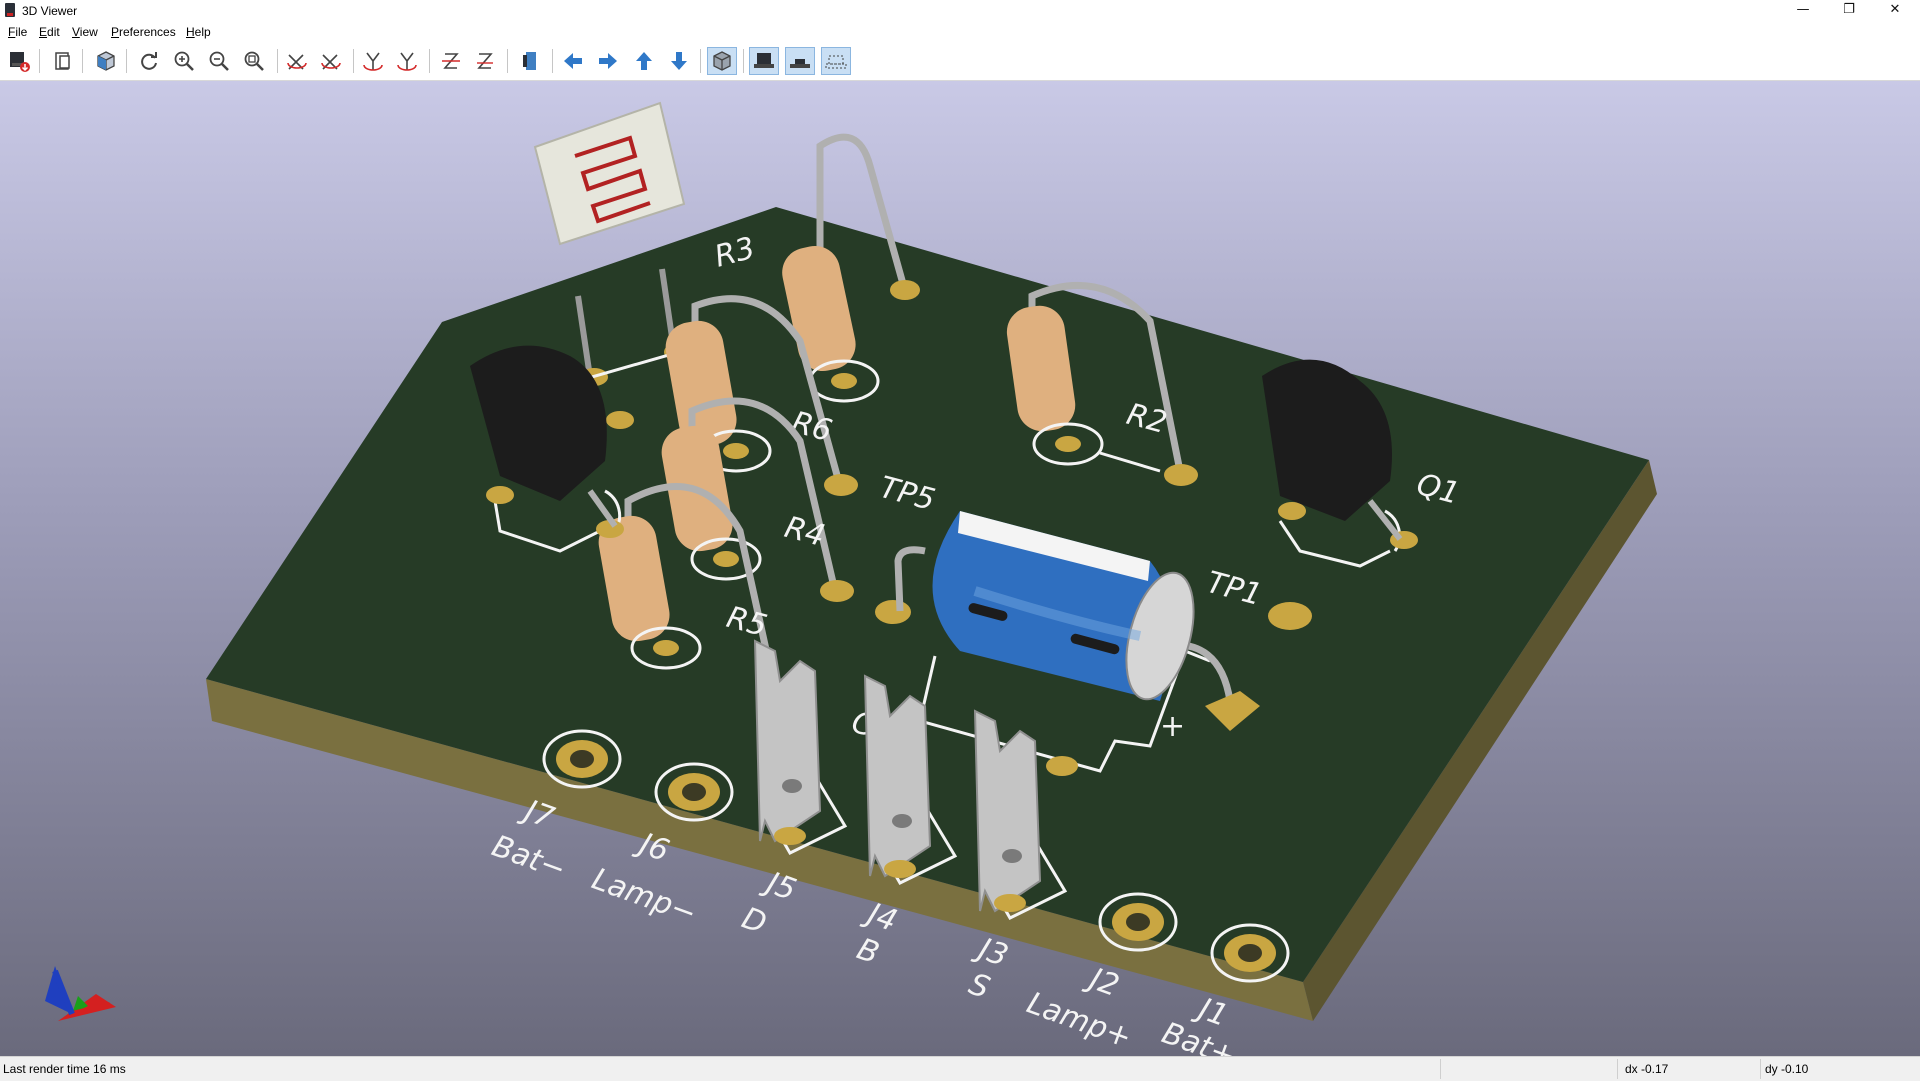 This screenshot has width=1920, height=1081. I want to click on raytracing-button, so click(106, 61).